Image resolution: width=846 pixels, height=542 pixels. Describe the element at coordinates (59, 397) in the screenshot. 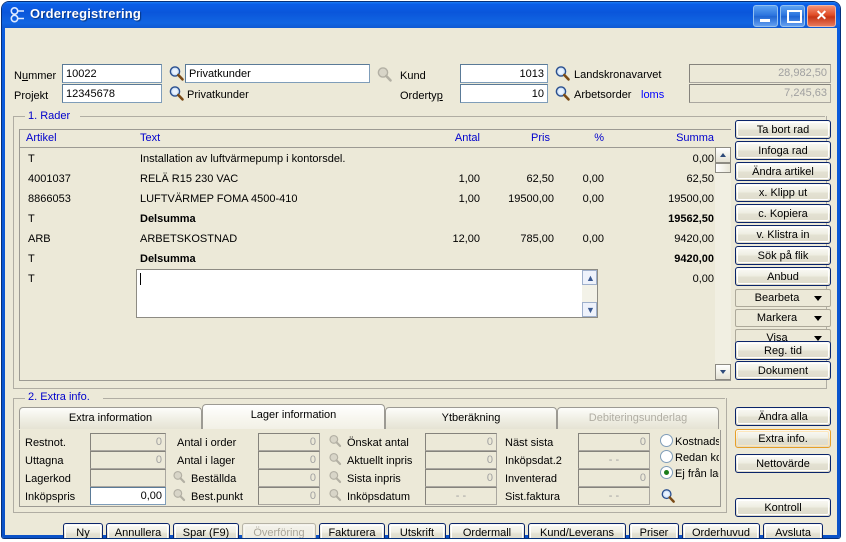

I see `extra-info-caption: 2. Extra info.` at that location.